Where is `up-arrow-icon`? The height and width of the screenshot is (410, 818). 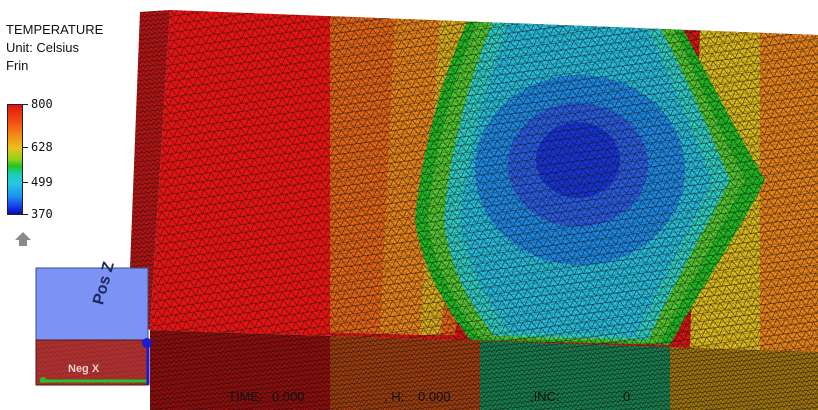 up-arrow-icon is located at coordinates (23, 236).